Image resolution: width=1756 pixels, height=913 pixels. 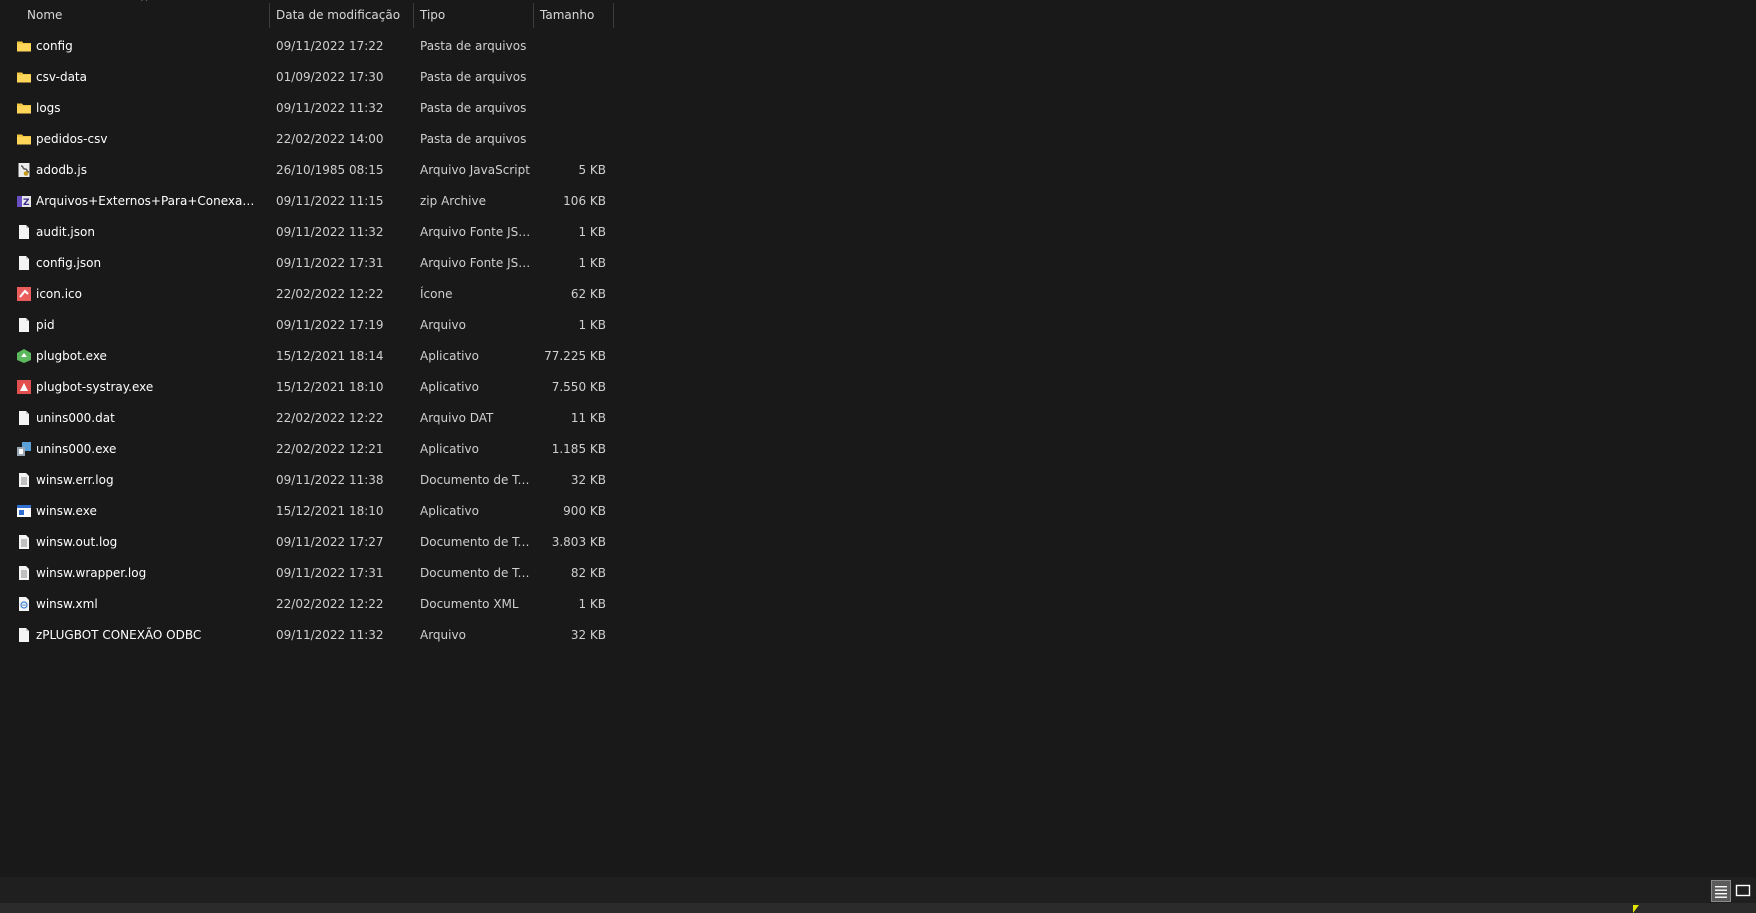 I want to click on zip-archive-icon: Z, so click(x=24, y=201).